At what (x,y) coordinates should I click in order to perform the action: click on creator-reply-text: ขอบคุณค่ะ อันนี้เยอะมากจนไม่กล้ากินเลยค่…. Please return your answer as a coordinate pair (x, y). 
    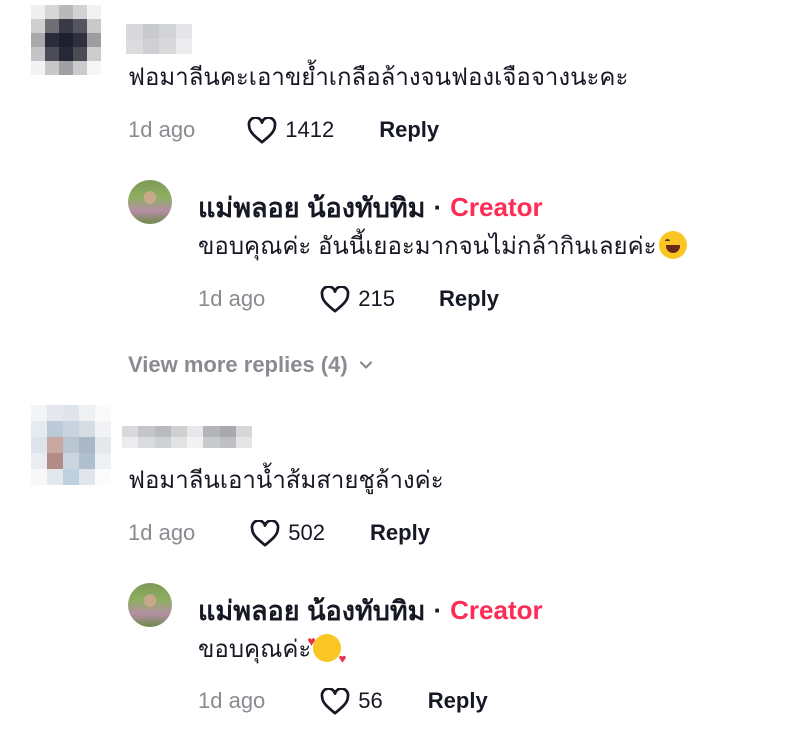
    Looking at the image, I should click on (442, 246).